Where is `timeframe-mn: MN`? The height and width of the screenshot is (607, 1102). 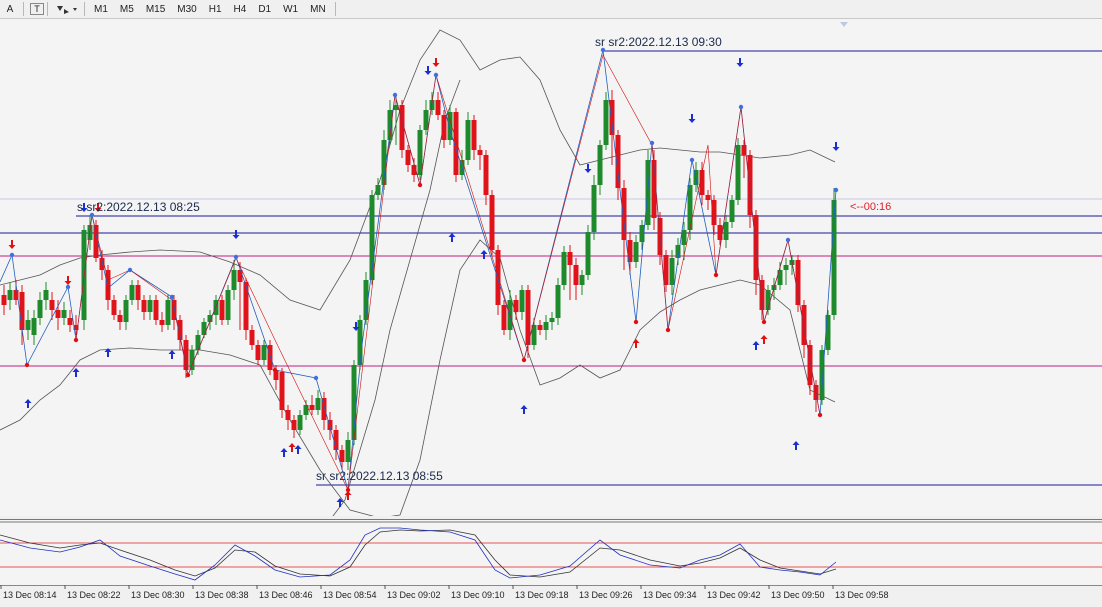 timeframe-mn: MN is located at coordinates (318, 9).